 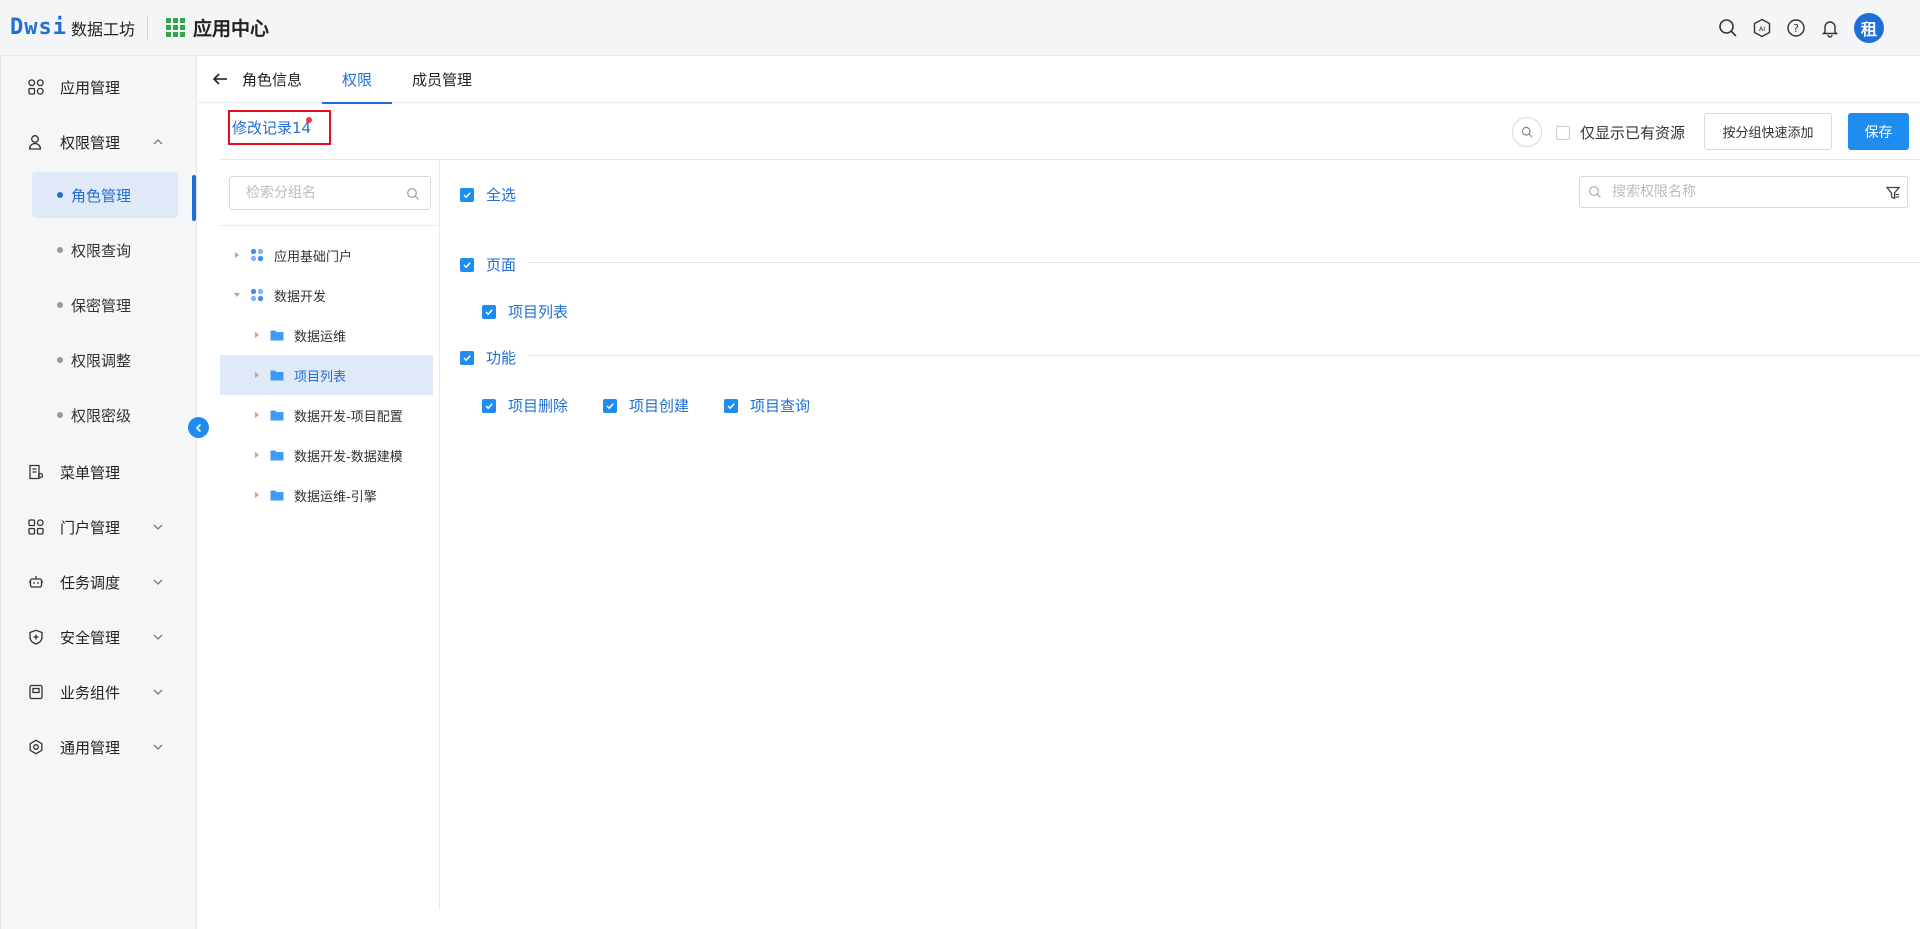 I want to click on modification-log-label: 修改记录14, so click(x=272, y=128).